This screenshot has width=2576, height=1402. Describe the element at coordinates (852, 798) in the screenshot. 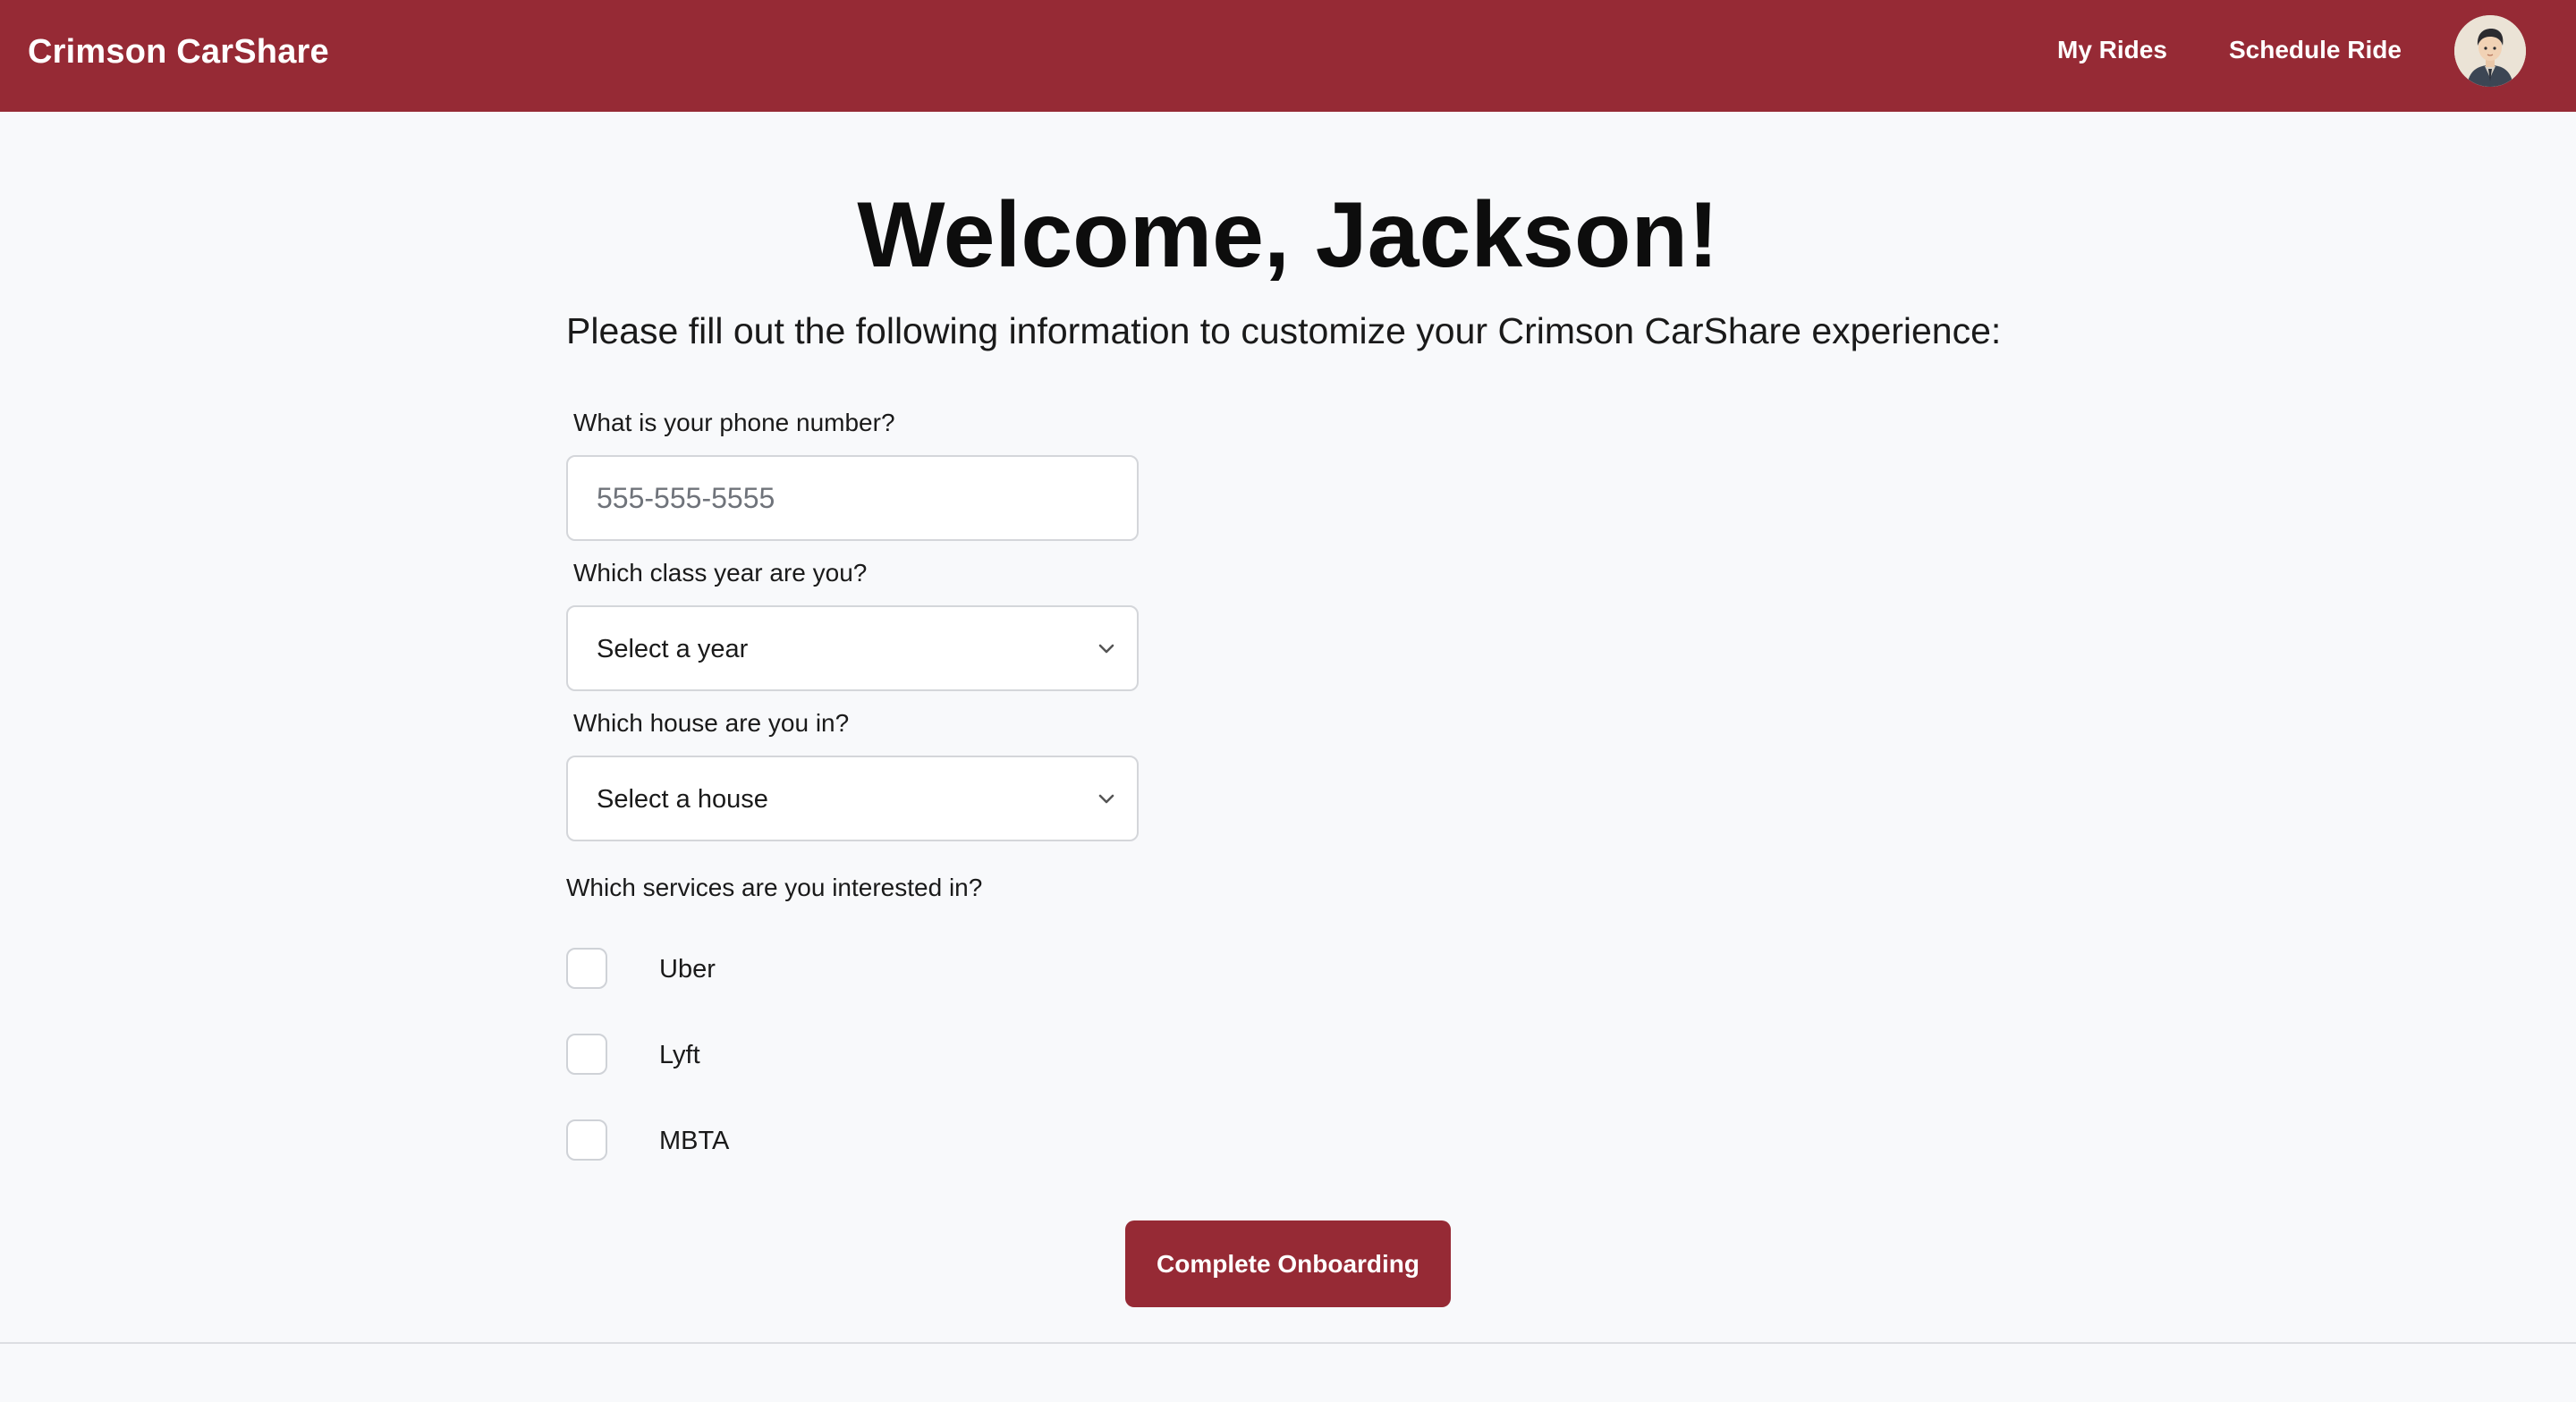

I see `house-select: Select a house` at that location.